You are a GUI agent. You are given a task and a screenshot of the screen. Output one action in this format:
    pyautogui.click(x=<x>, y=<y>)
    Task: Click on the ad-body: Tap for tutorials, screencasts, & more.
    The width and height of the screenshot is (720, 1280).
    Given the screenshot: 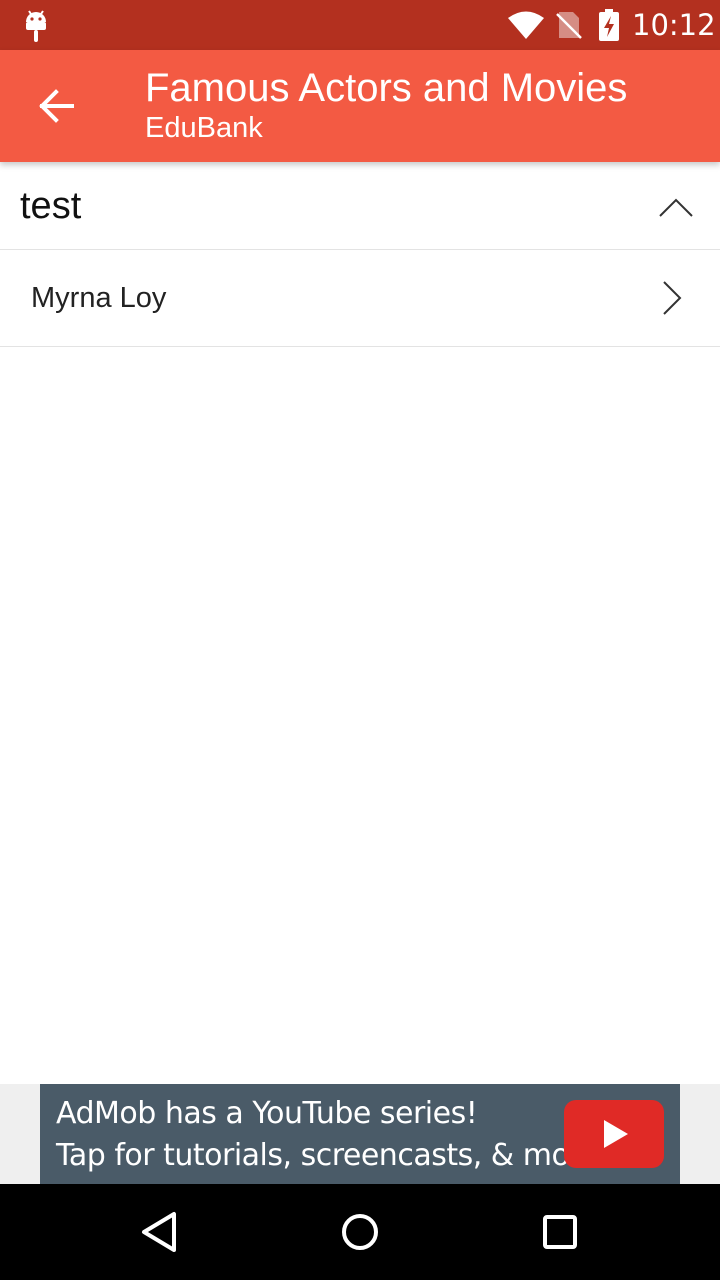 What is the action you would take?
    pyautogui.click(x=332, y=1155)
    